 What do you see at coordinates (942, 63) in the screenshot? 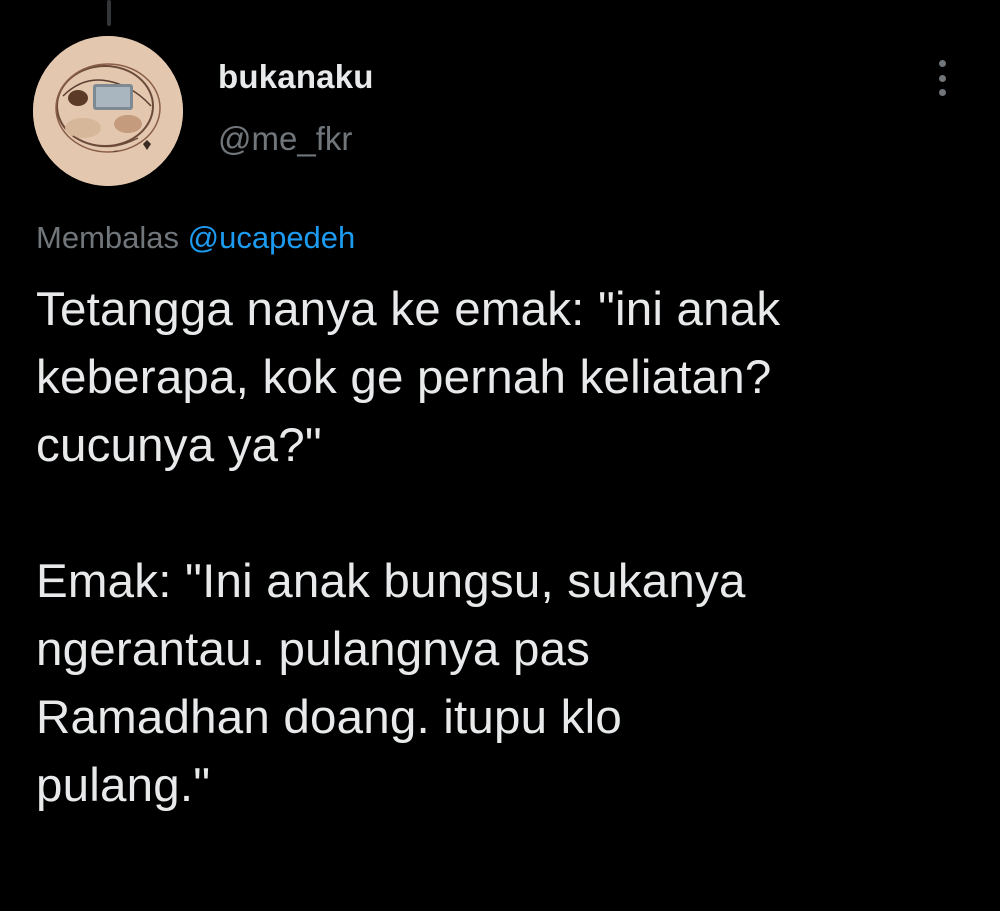
I see `more-vertical-icon` at bounding box center [942, 63].